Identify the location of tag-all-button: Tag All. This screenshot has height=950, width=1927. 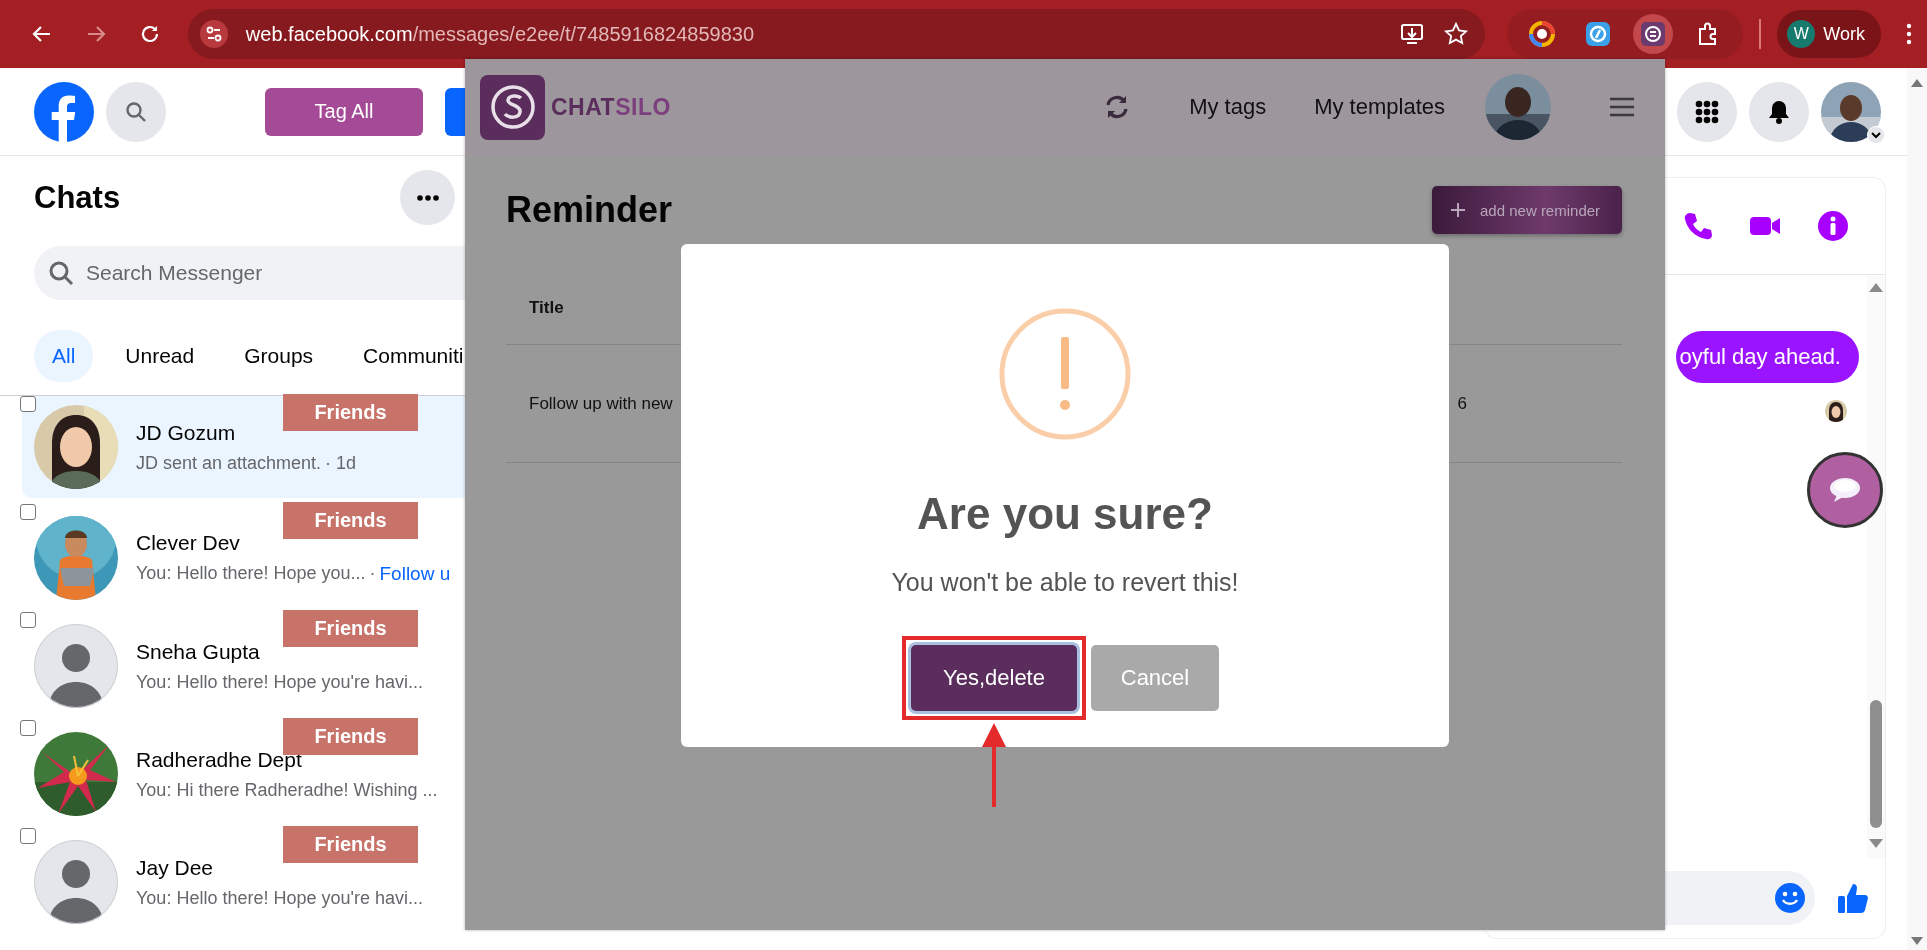
(344, 111).